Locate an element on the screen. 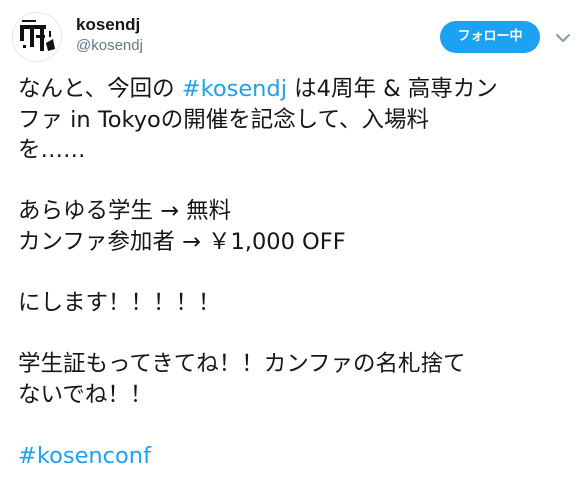 This screenshot has height=496, width=587. tweet-line-text: は4周年 & 高専カン is located at coordinates (392, 89).